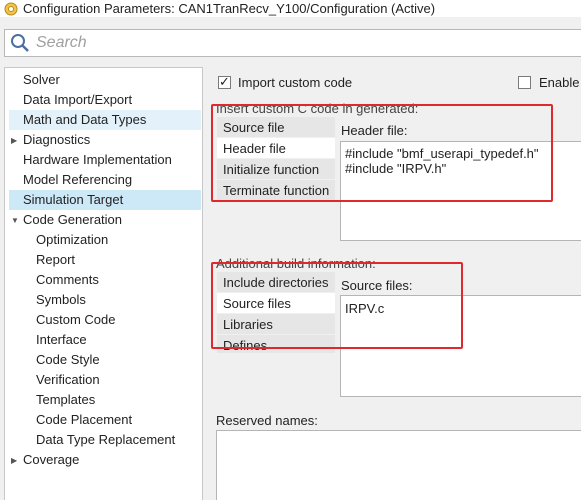  What do you see at coordinates (51, 460) in the screenshot?
I see `tree-item-coverage: Coverage` at bounding box center [51, 460].